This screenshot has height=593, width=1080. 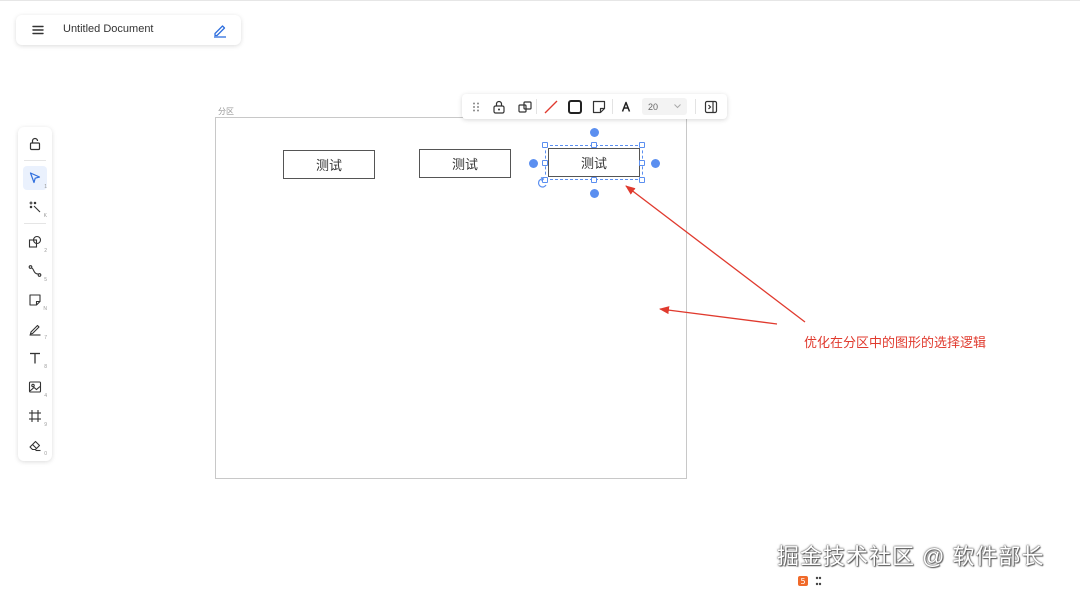 What do you see at coordinates (895, 342) in the screenshot?
I see `annotation-text: 优化在分区中的图形的选择逻辑` at bounding box center [895, 342].